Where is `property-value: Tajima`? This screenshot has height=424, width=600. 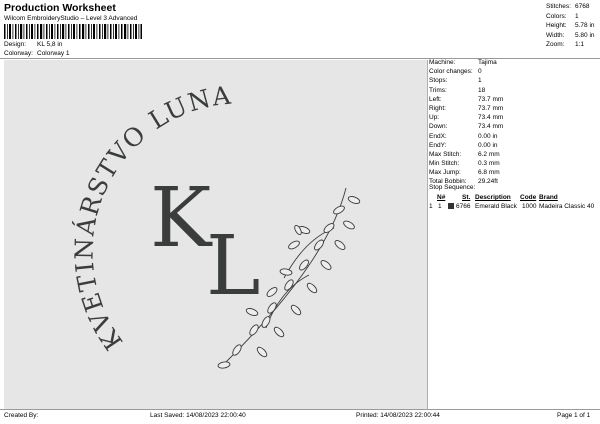 property-value: Tajima is located at coordinates (487, 62).